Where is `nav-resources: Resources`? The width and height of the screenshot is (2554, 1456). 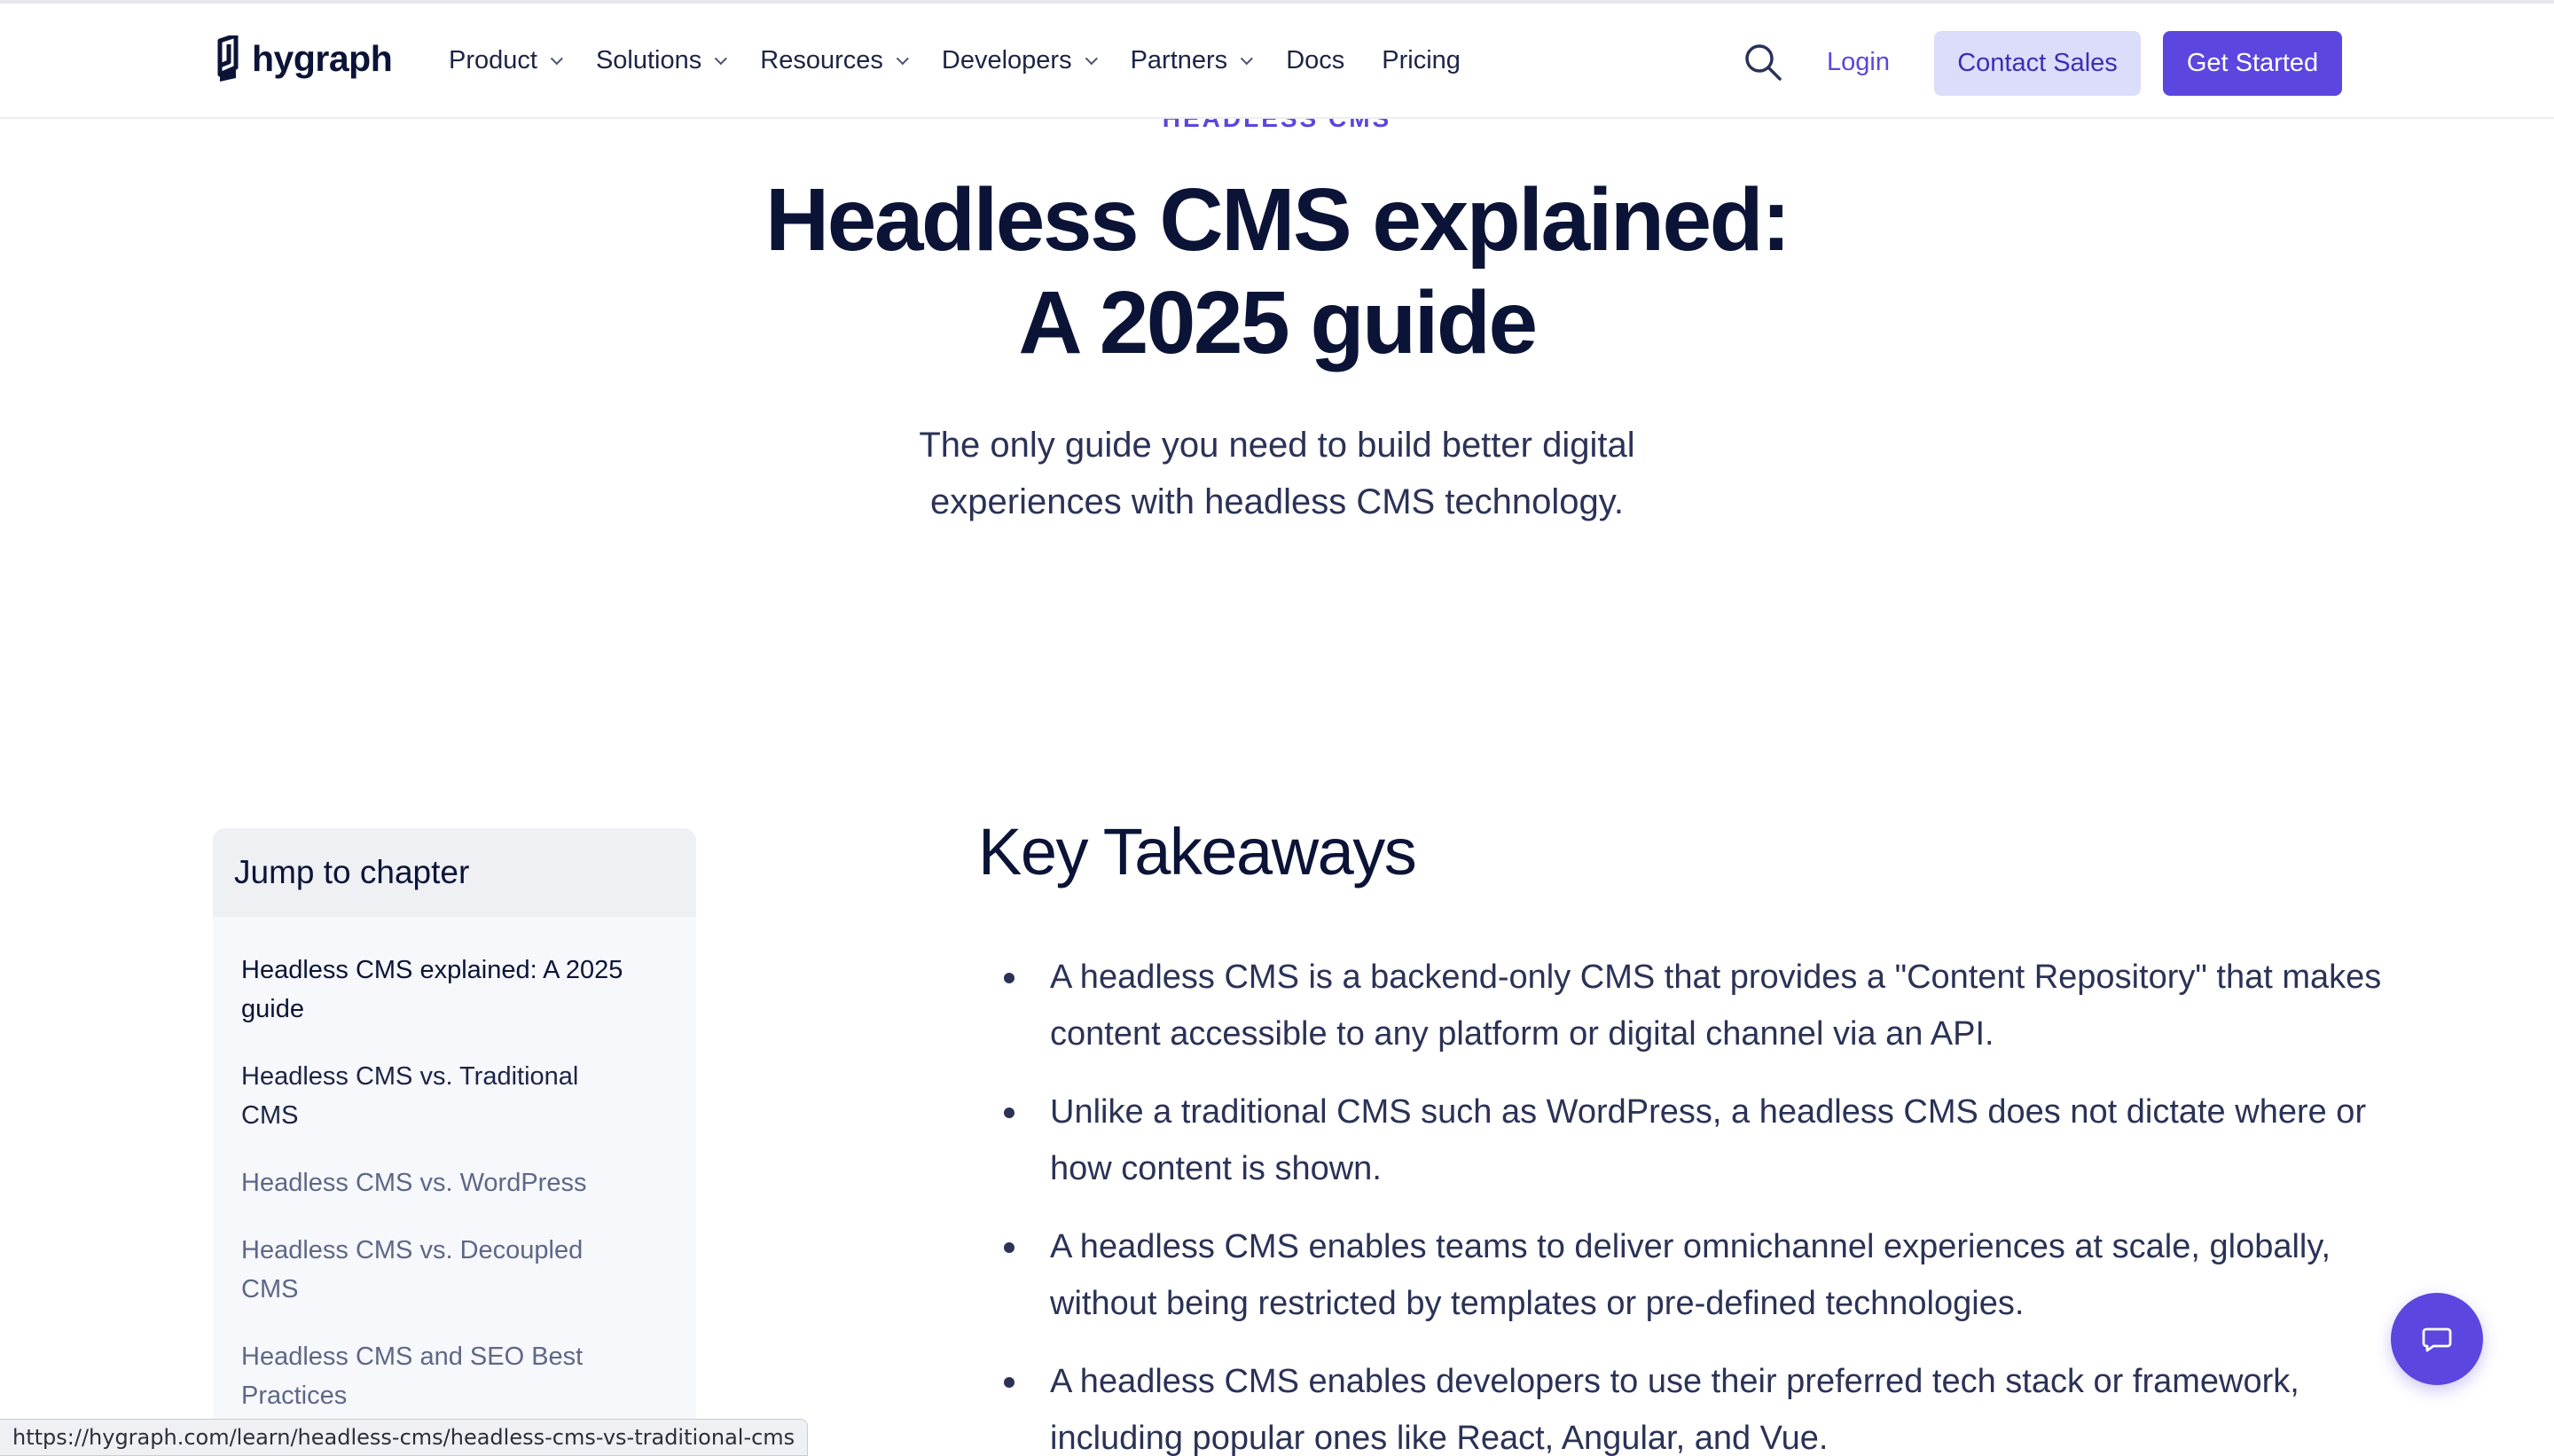 nav-resources: Resources is located at coordinates (834, 60).